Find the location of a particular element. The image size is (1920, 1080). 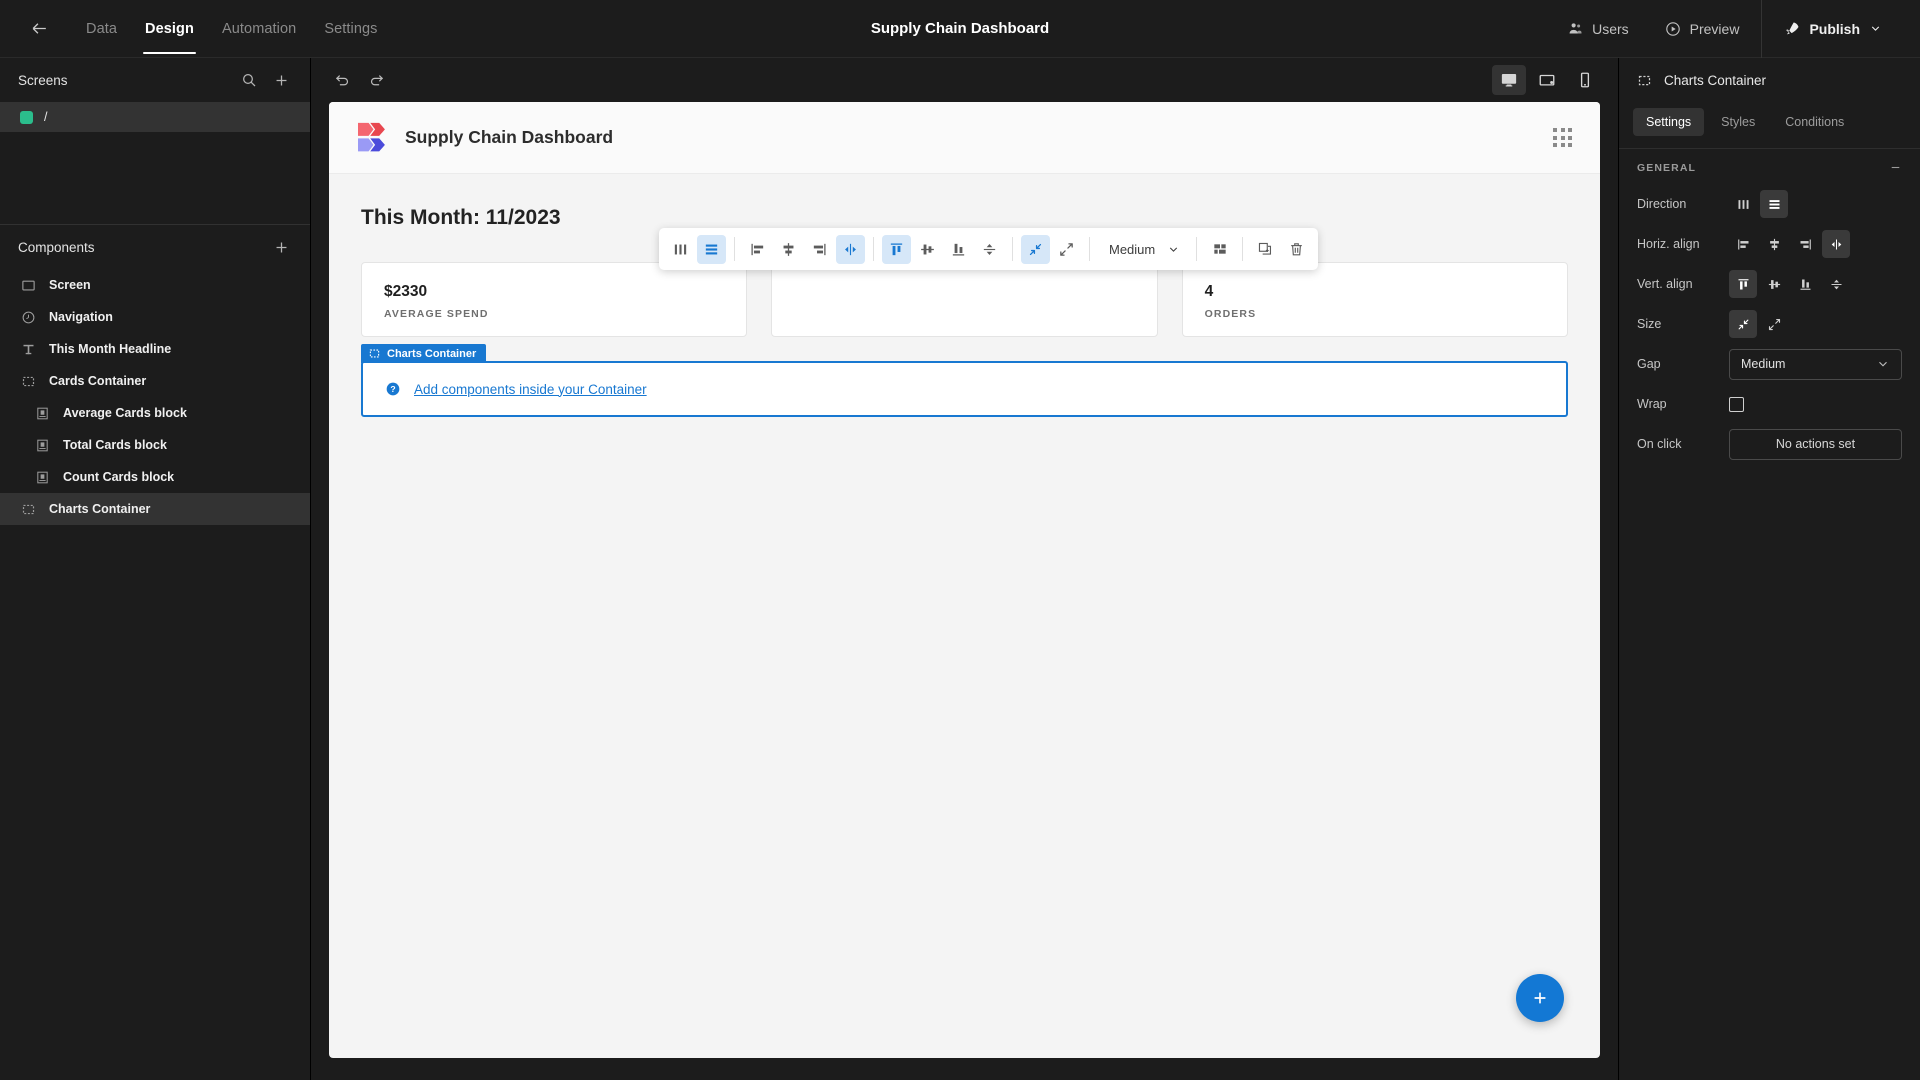

horiz-align-options is located at coordinates (1789, 244).